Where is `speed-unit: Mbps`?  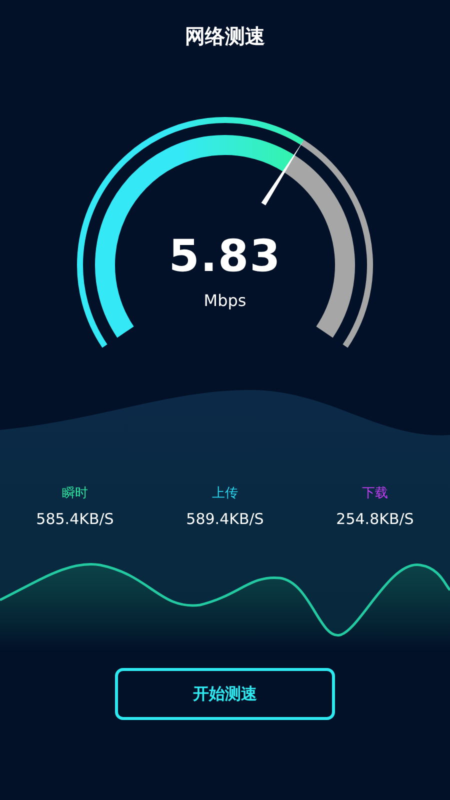 speed-unit: Mbps is located at coordinates (225, 300).